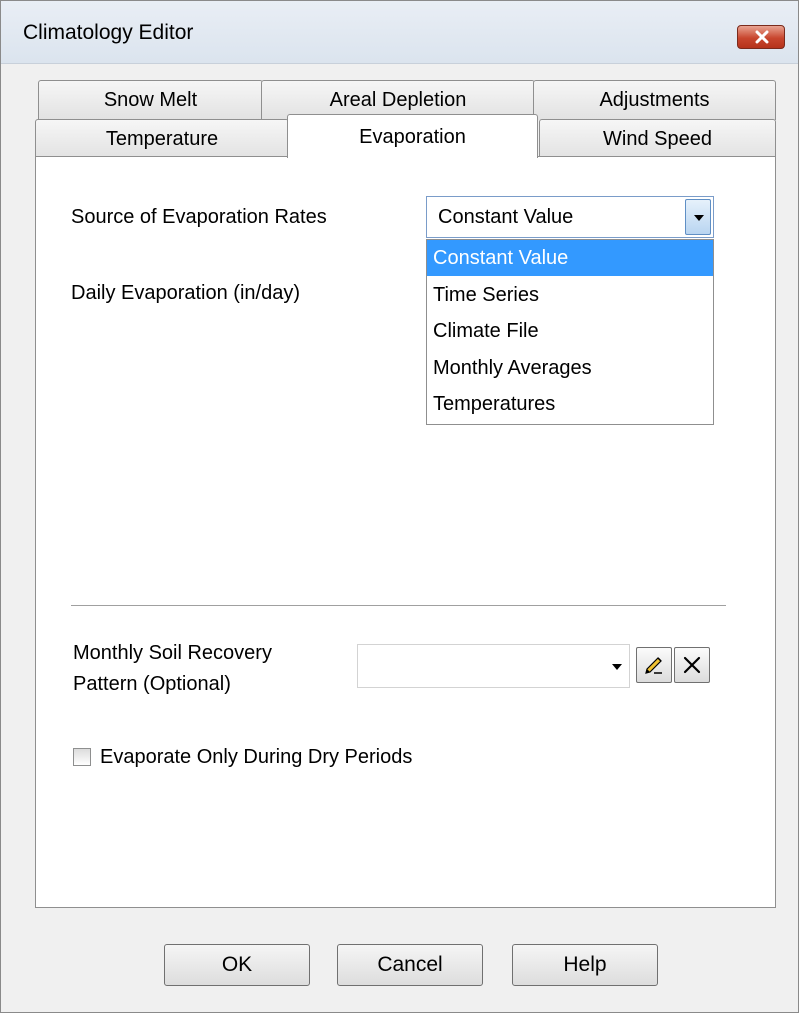 The image size is (799, 1013). I want to click on evaporate-dry-periods-label: Evaporate Only During Dry Periods, so click(256, 757).